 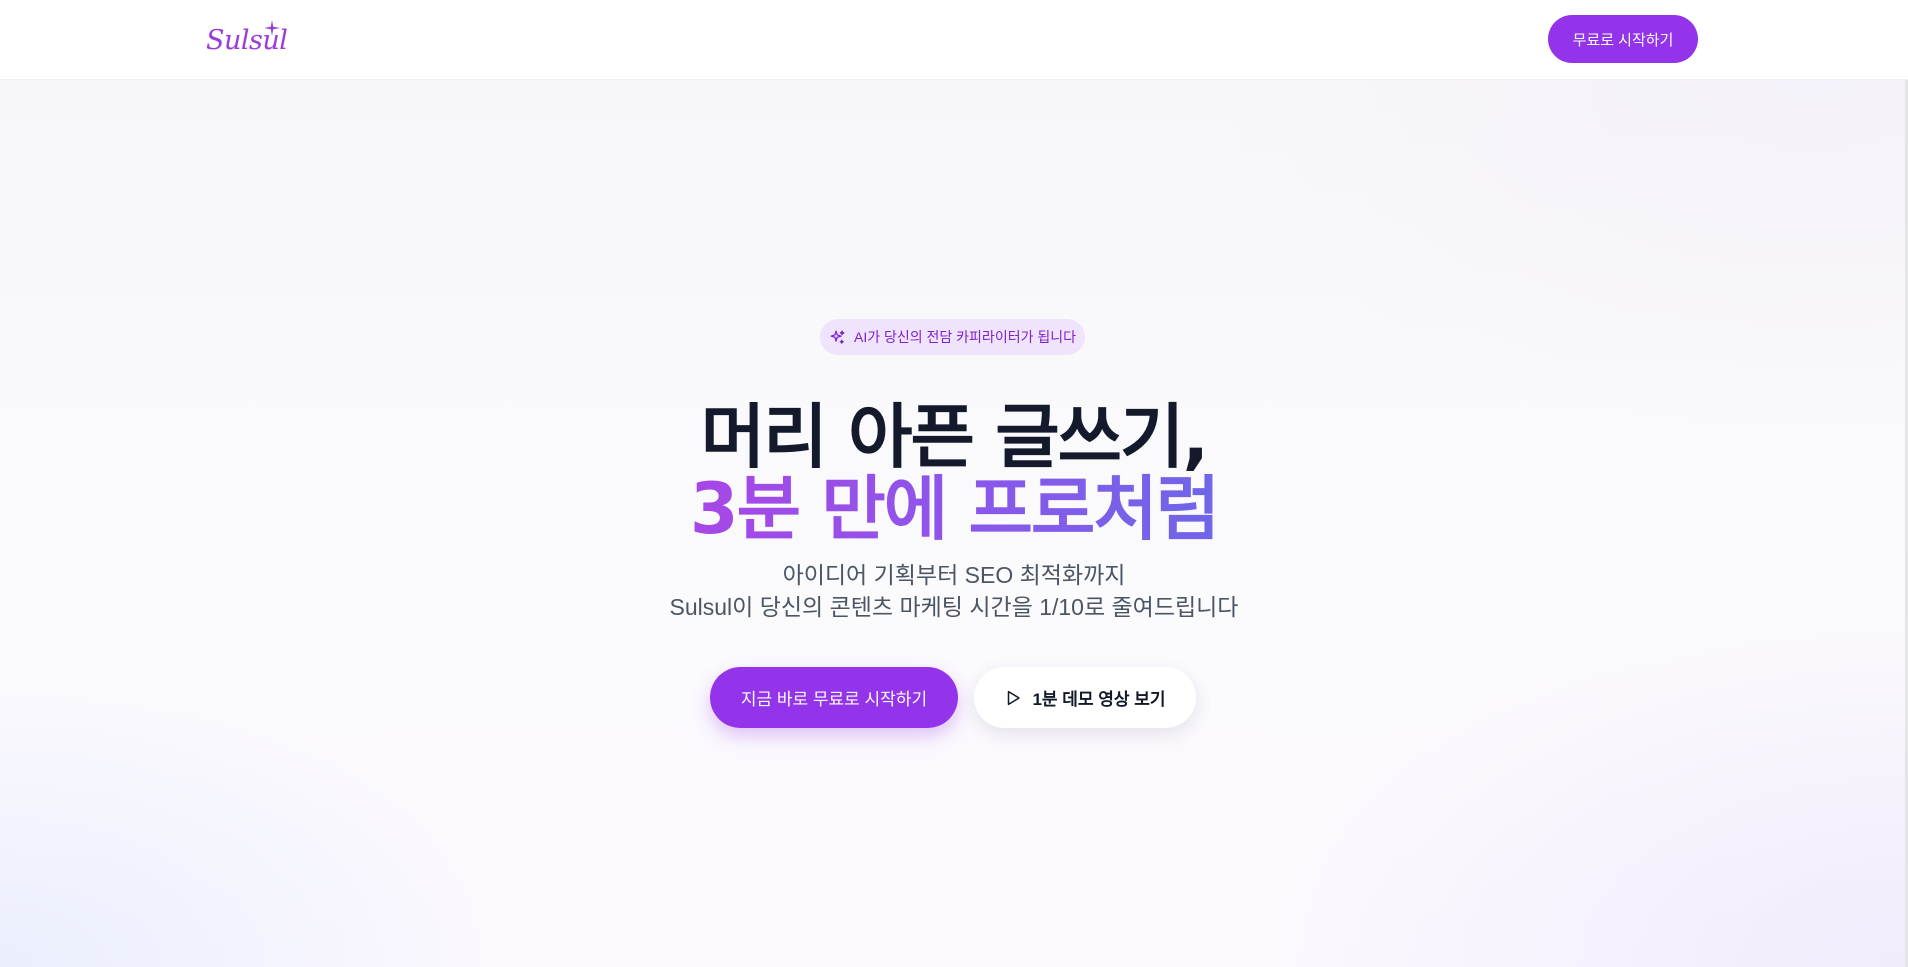 I want to click on logo-sparkle-icon, so click(x=272, y=28).